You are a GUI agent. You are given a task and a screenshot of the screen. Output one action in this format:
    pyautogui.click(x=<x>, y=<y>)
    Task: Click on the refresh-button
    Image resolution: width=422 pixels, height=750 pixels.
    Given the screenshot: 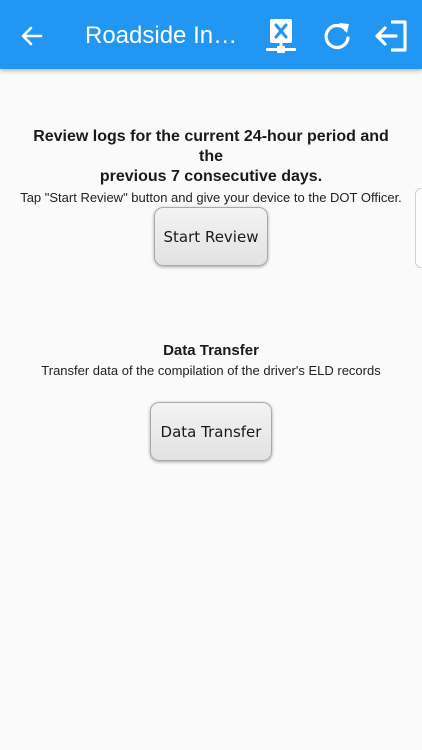 What is the action you would take?
    pyautogui.click(x=337, y=36)
    